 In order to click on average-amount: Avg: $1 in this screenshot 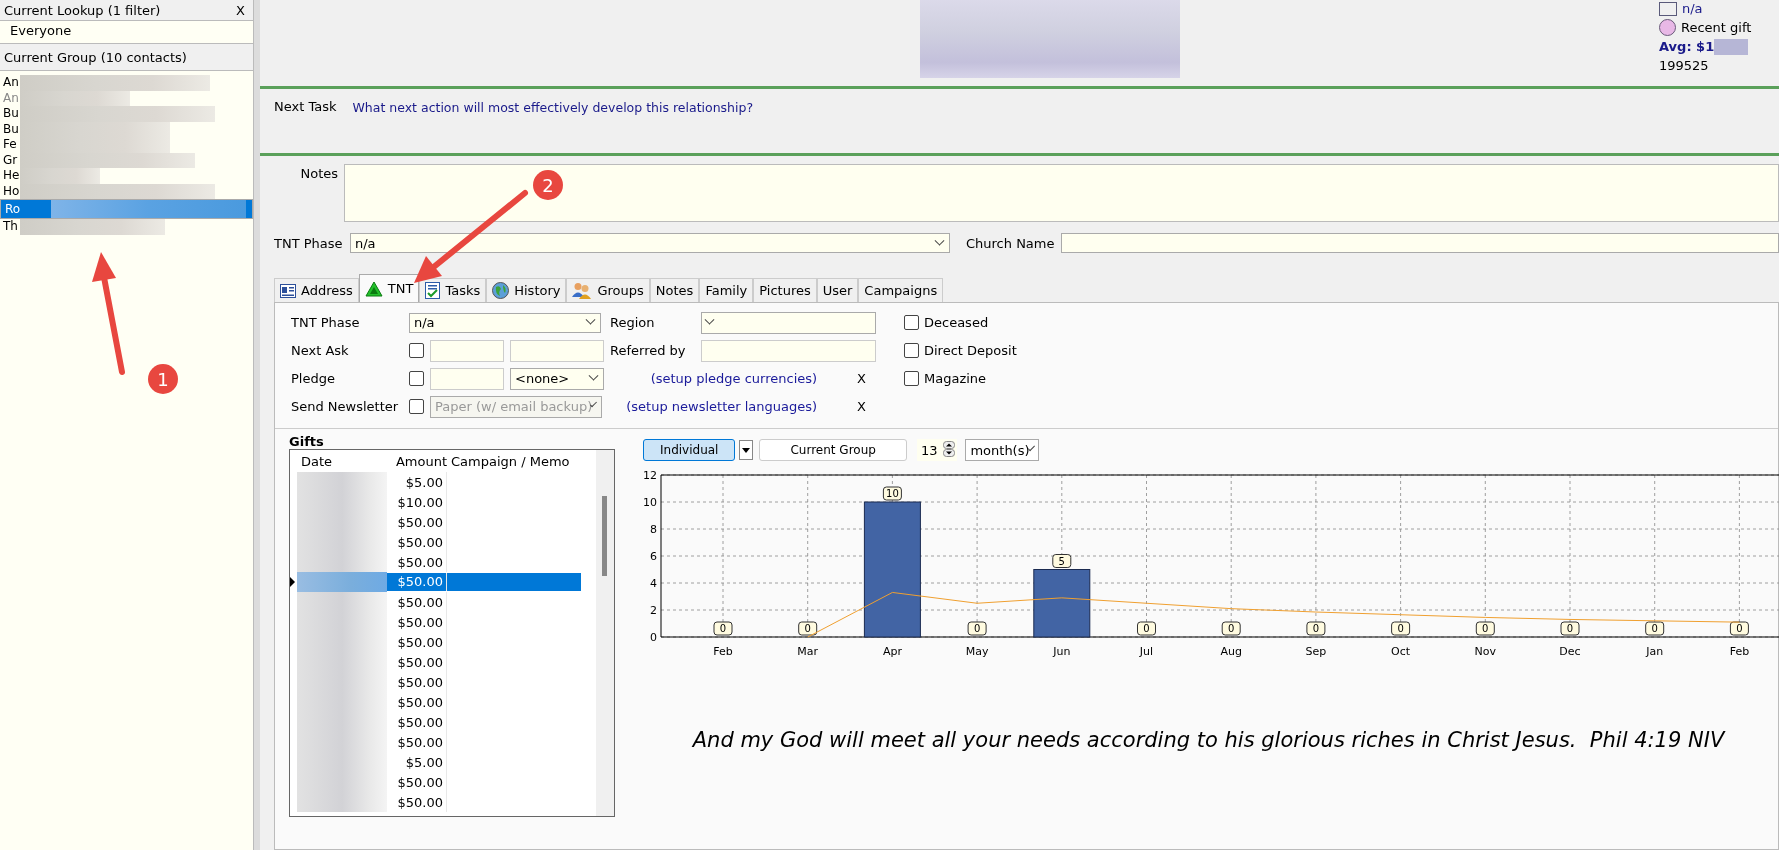, I will do `click(1687, 46)`.